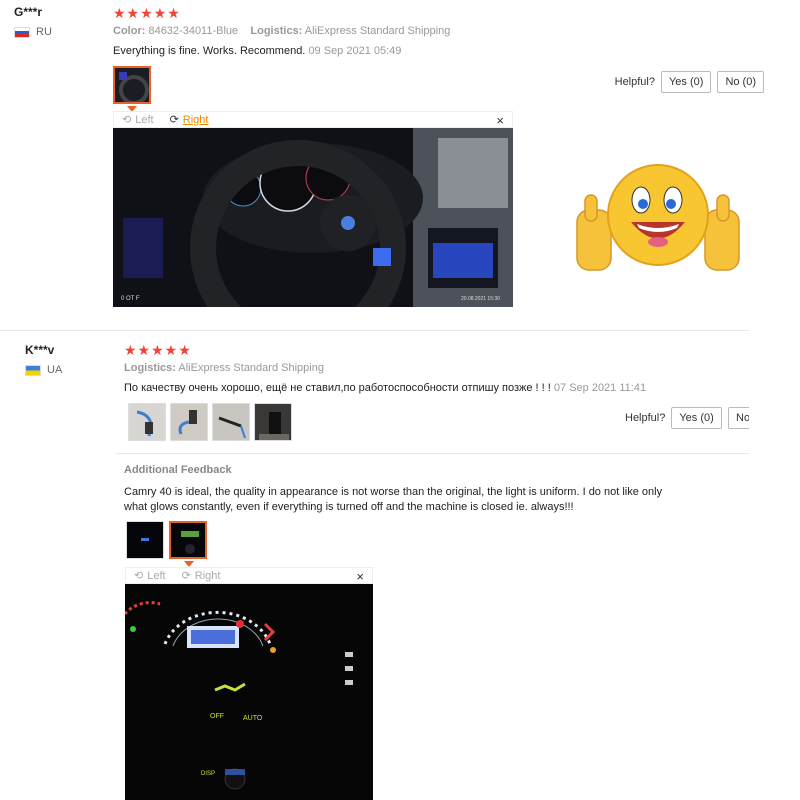 This screenshot has height=800, width=800. Describe the element at coordinates (208, 774) in the screenshot. I see `disp-label: DISP` at that location.